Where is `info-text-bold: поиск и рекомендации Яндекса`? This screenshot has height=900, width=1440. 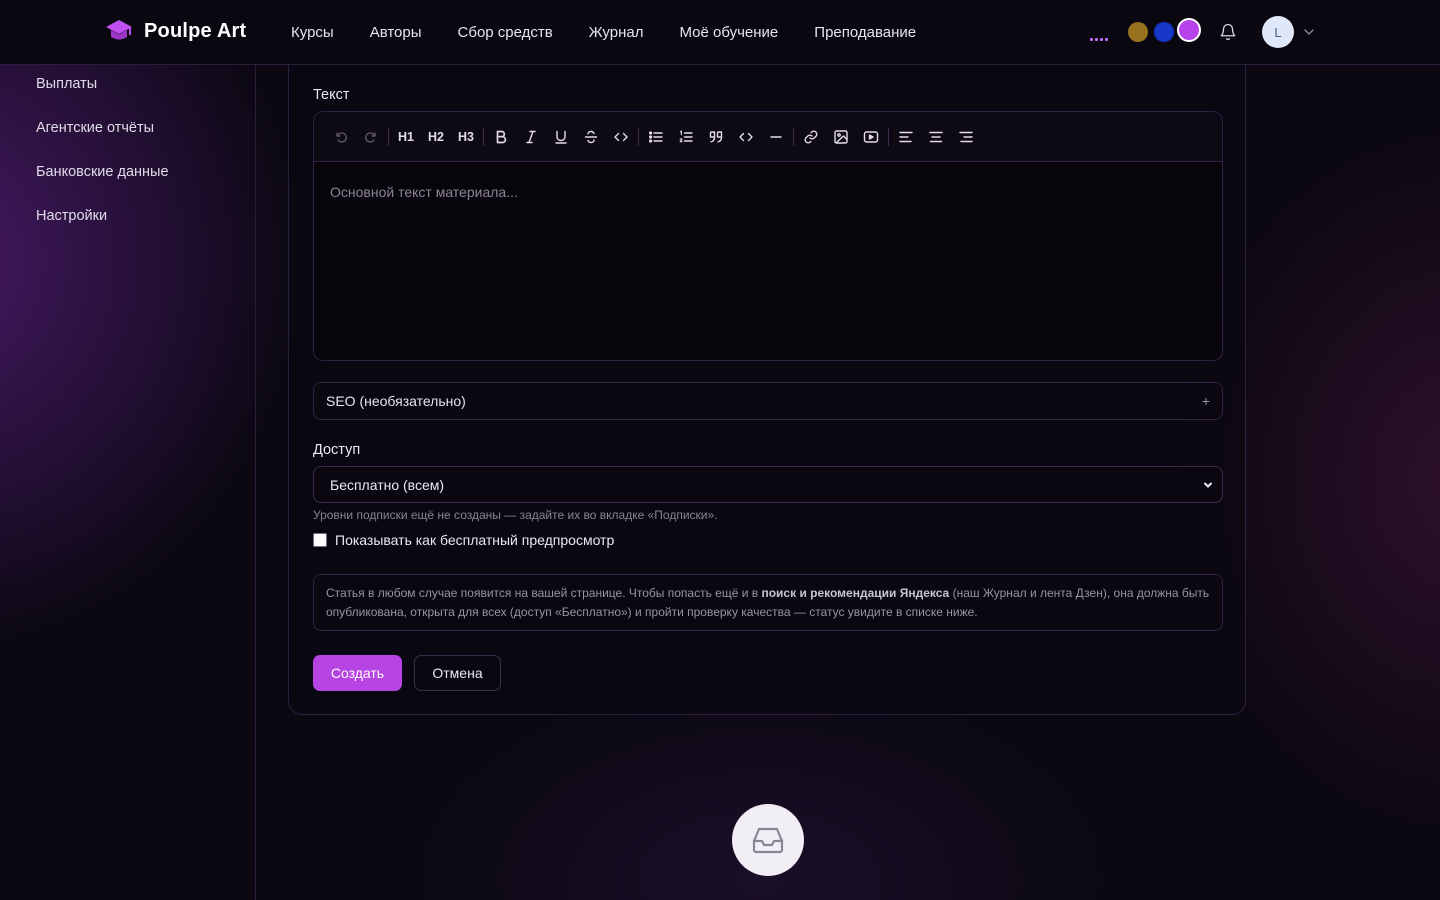 info-text-bold: поиск и рекомендации Яндекса is located at coordinates (855, 593).